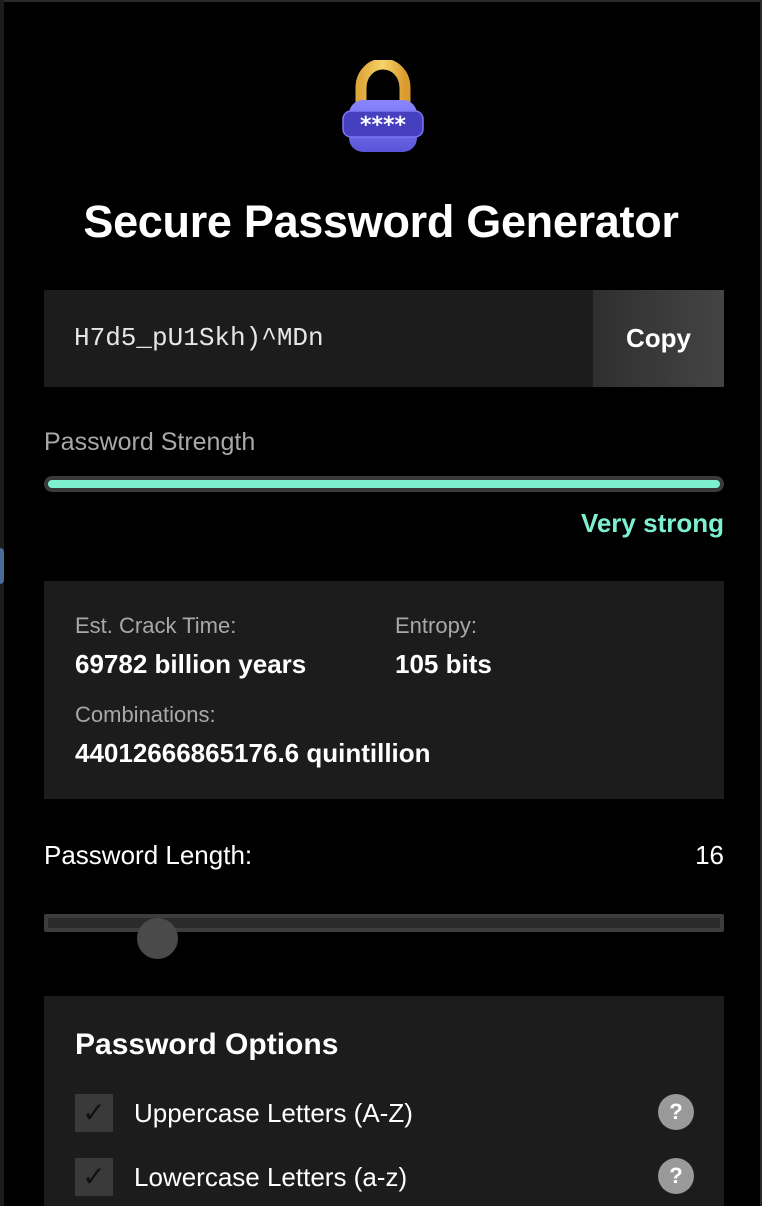  Describe the element at coordinates (157, 938) in the screenshot. I see `length-slider-thumb` at that location.